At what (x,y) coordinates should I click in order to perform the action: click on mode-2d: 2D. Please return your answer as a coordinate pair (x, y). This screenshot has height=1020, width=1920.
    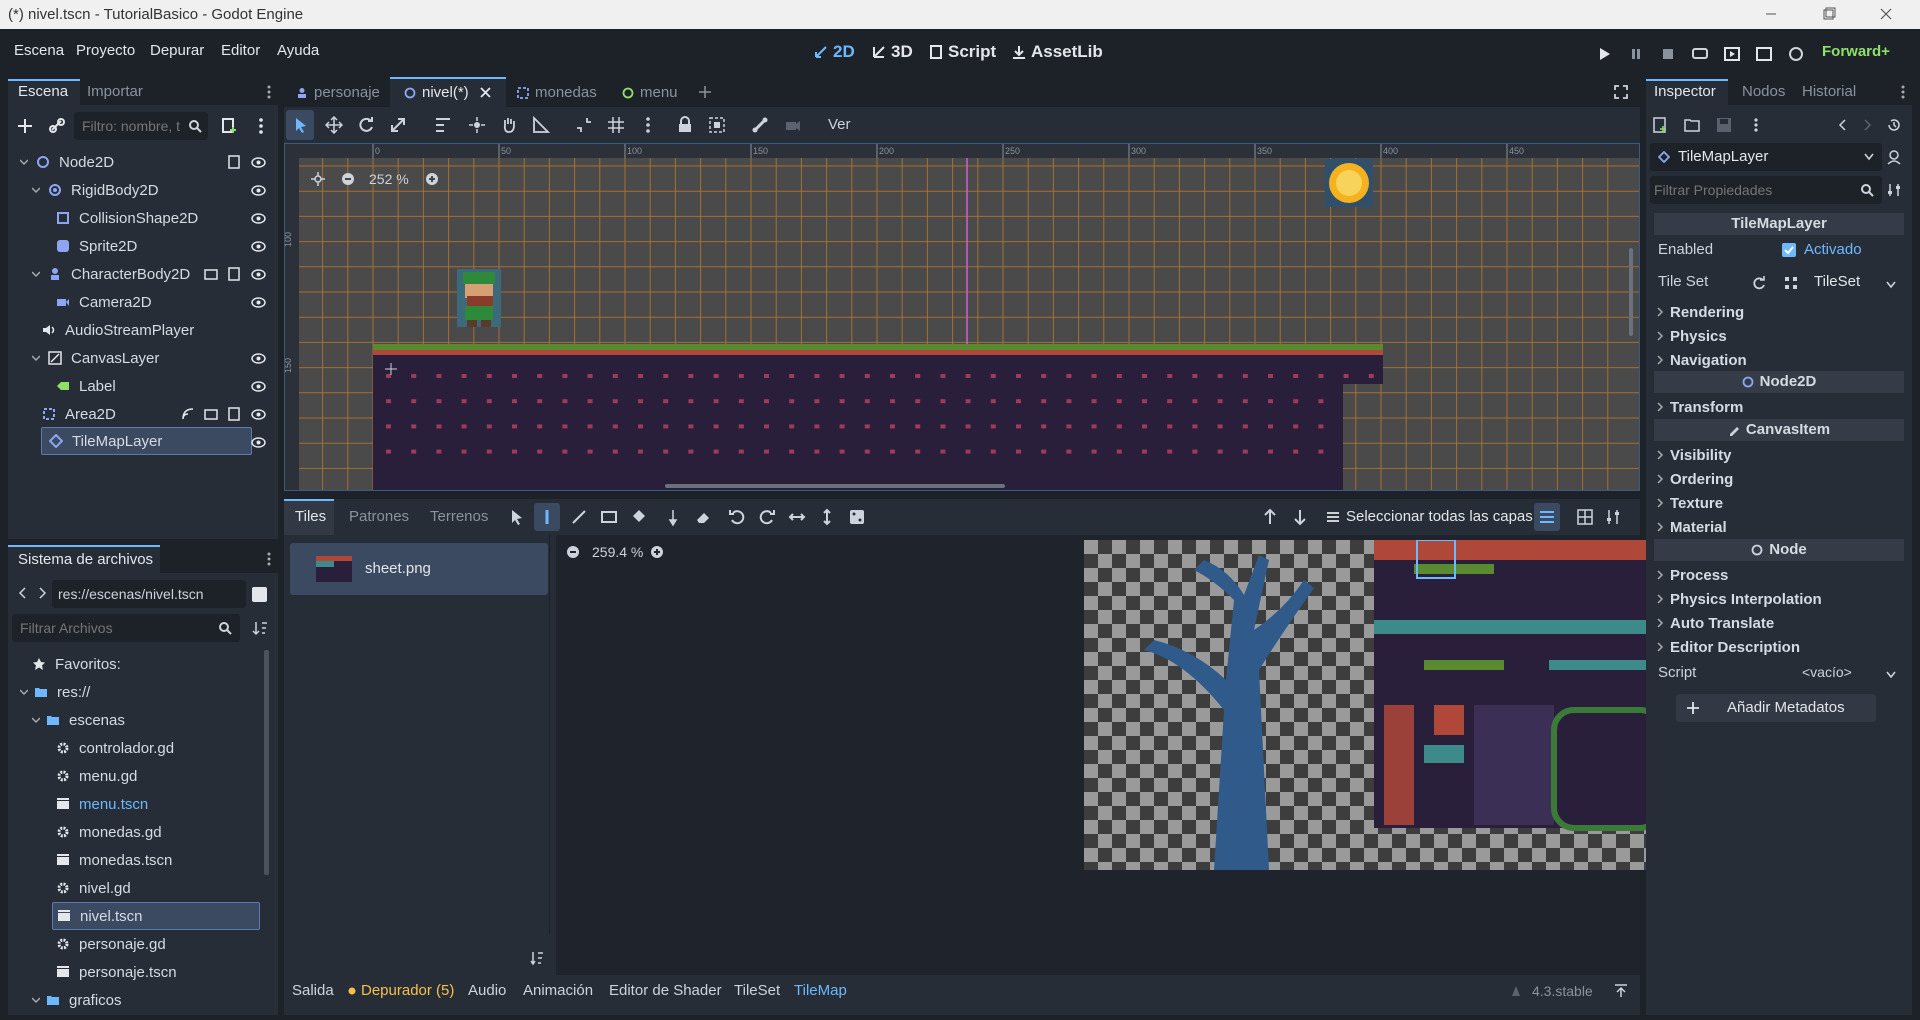
    Looking at the image, I should click on (834, 52).